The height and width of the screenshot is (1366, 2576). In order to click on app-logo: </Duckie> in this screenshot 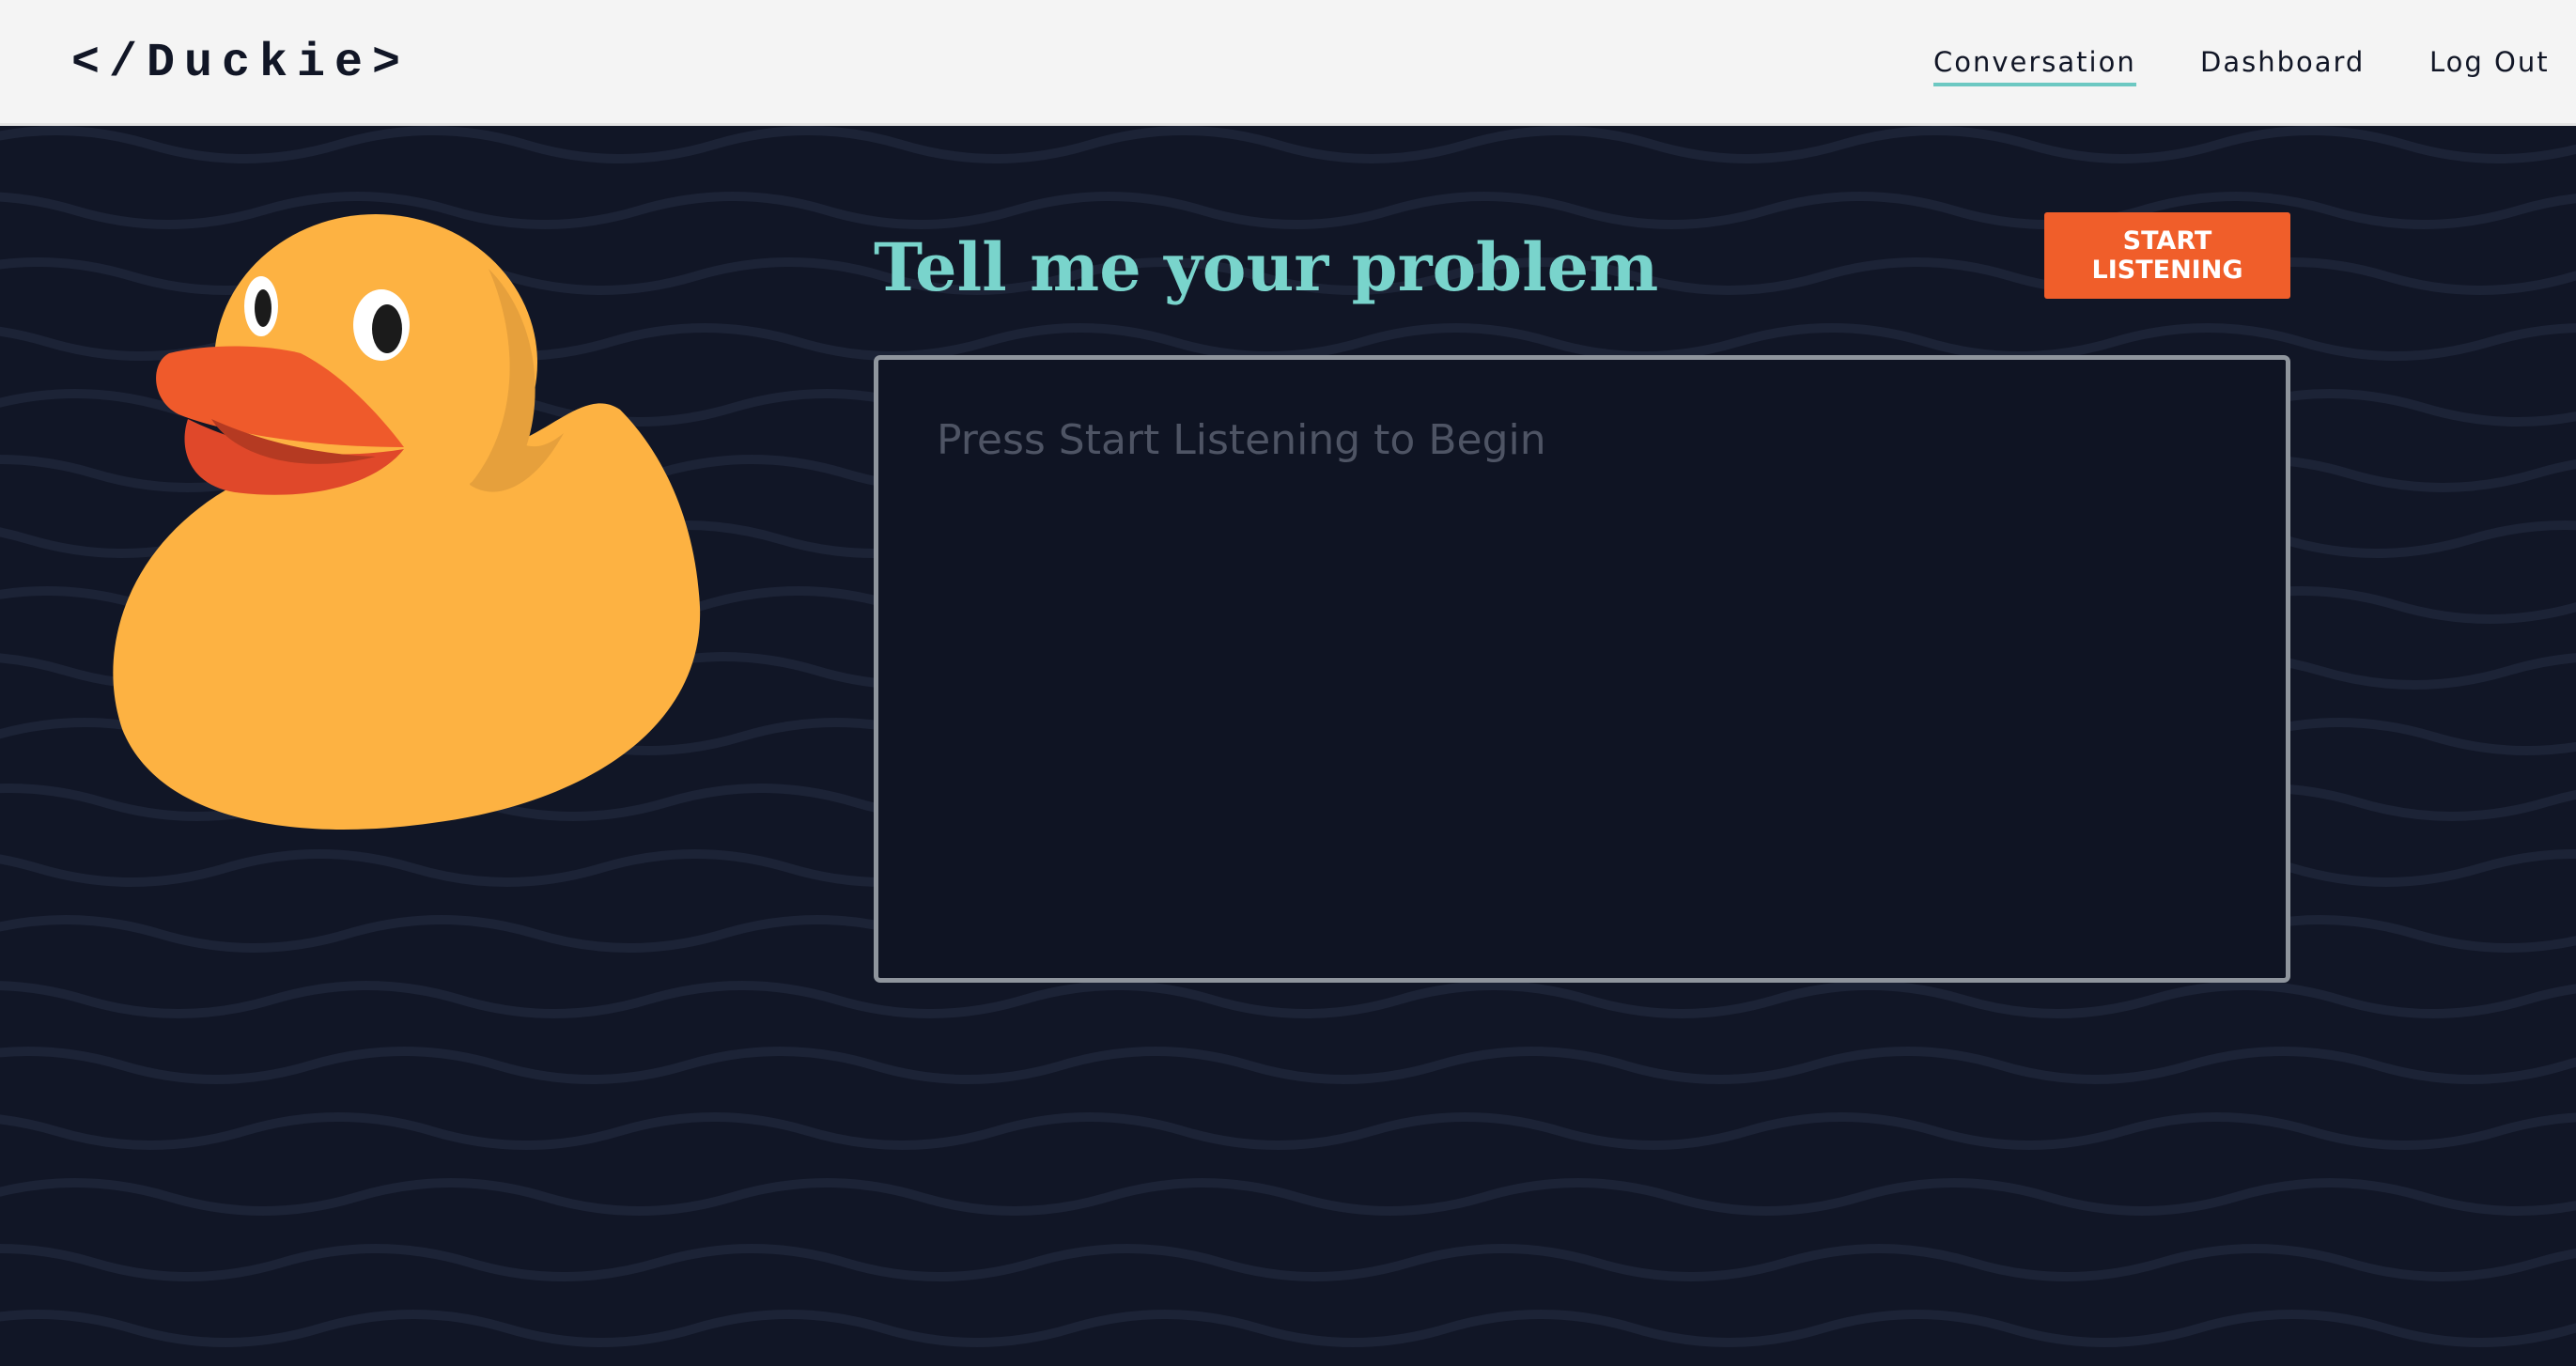, I will do `click(241, 64)`.